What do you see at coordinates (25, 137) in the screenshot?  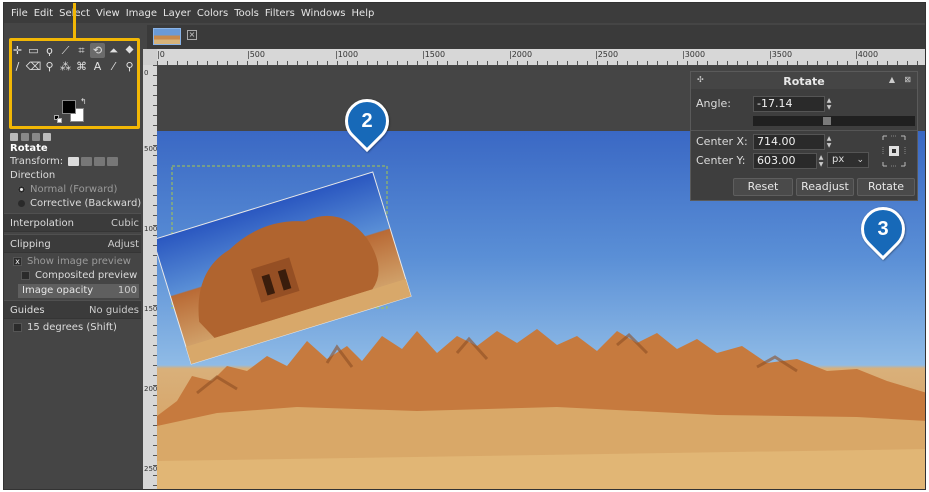 I see `device-status-tab-icon` at bounding box center [25, 137].